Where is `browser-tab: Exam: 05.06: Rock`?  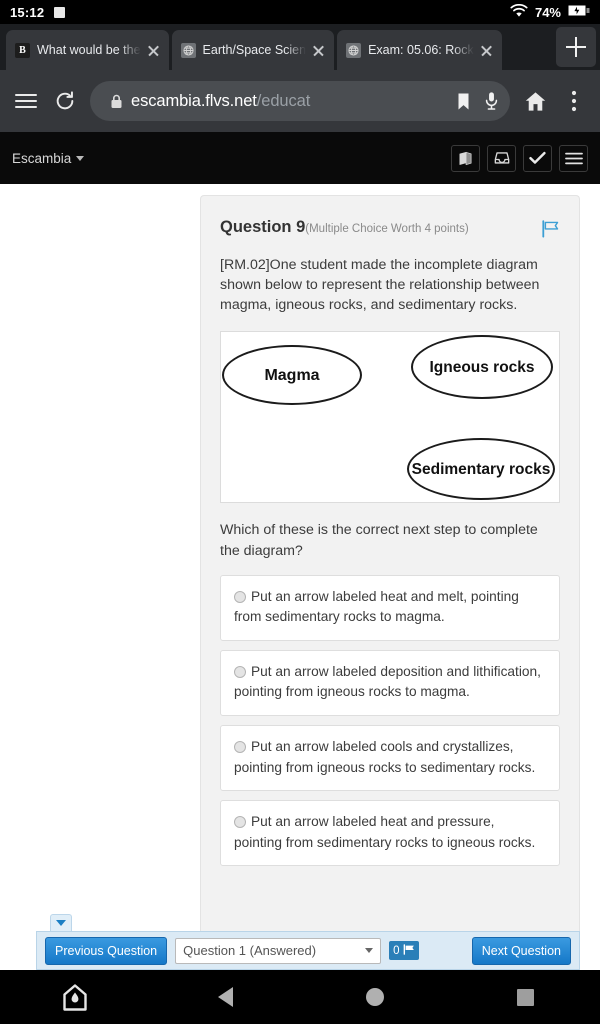 browser-tab: Exam: 05.06: Rock is located at coordinates (419, 50).